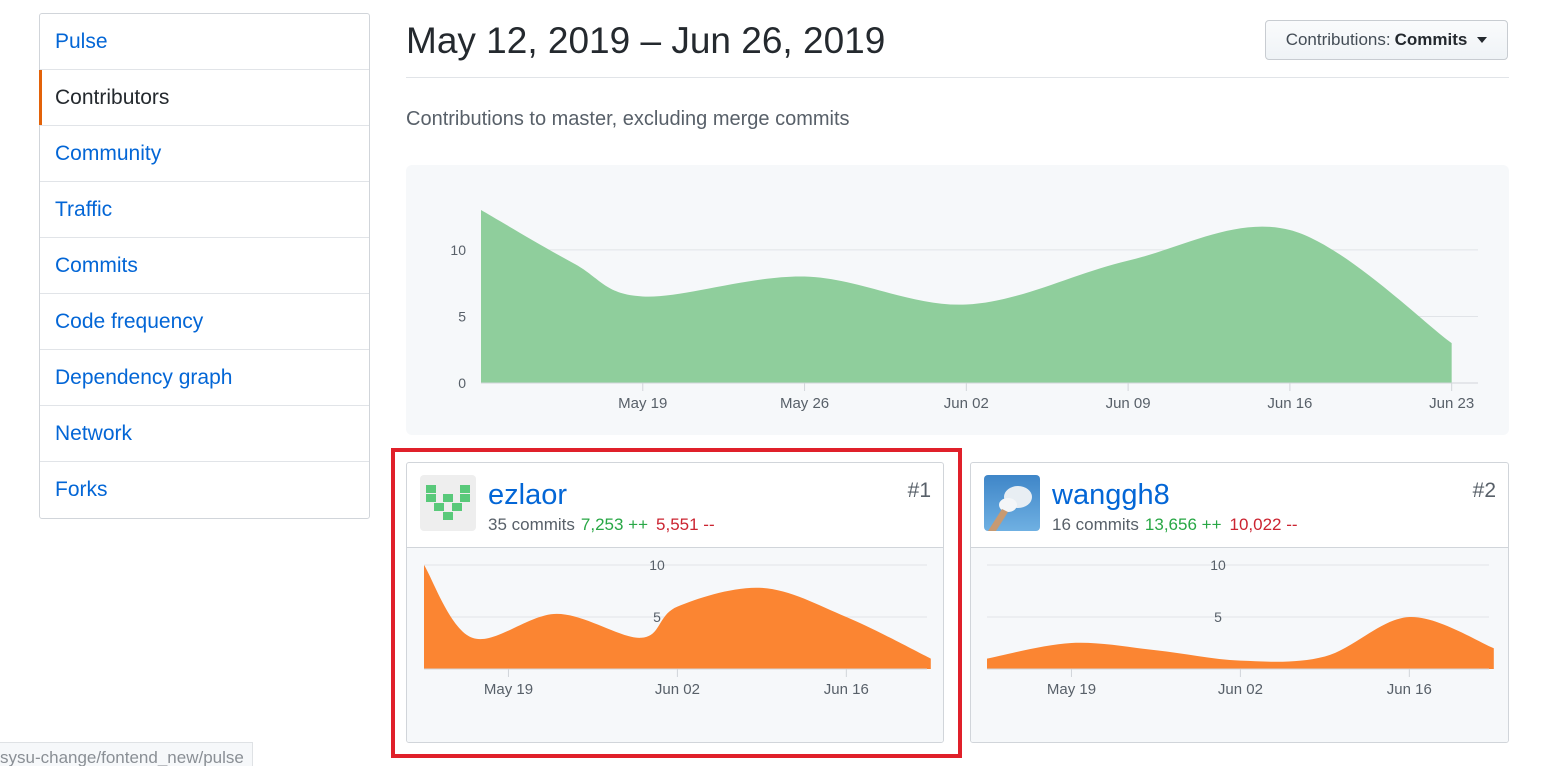 This screenshot has height=766, width=1560. I want to click on contributor-stats: 16 commits 13,656 ++ 10,022 --, so click(1175, 525).